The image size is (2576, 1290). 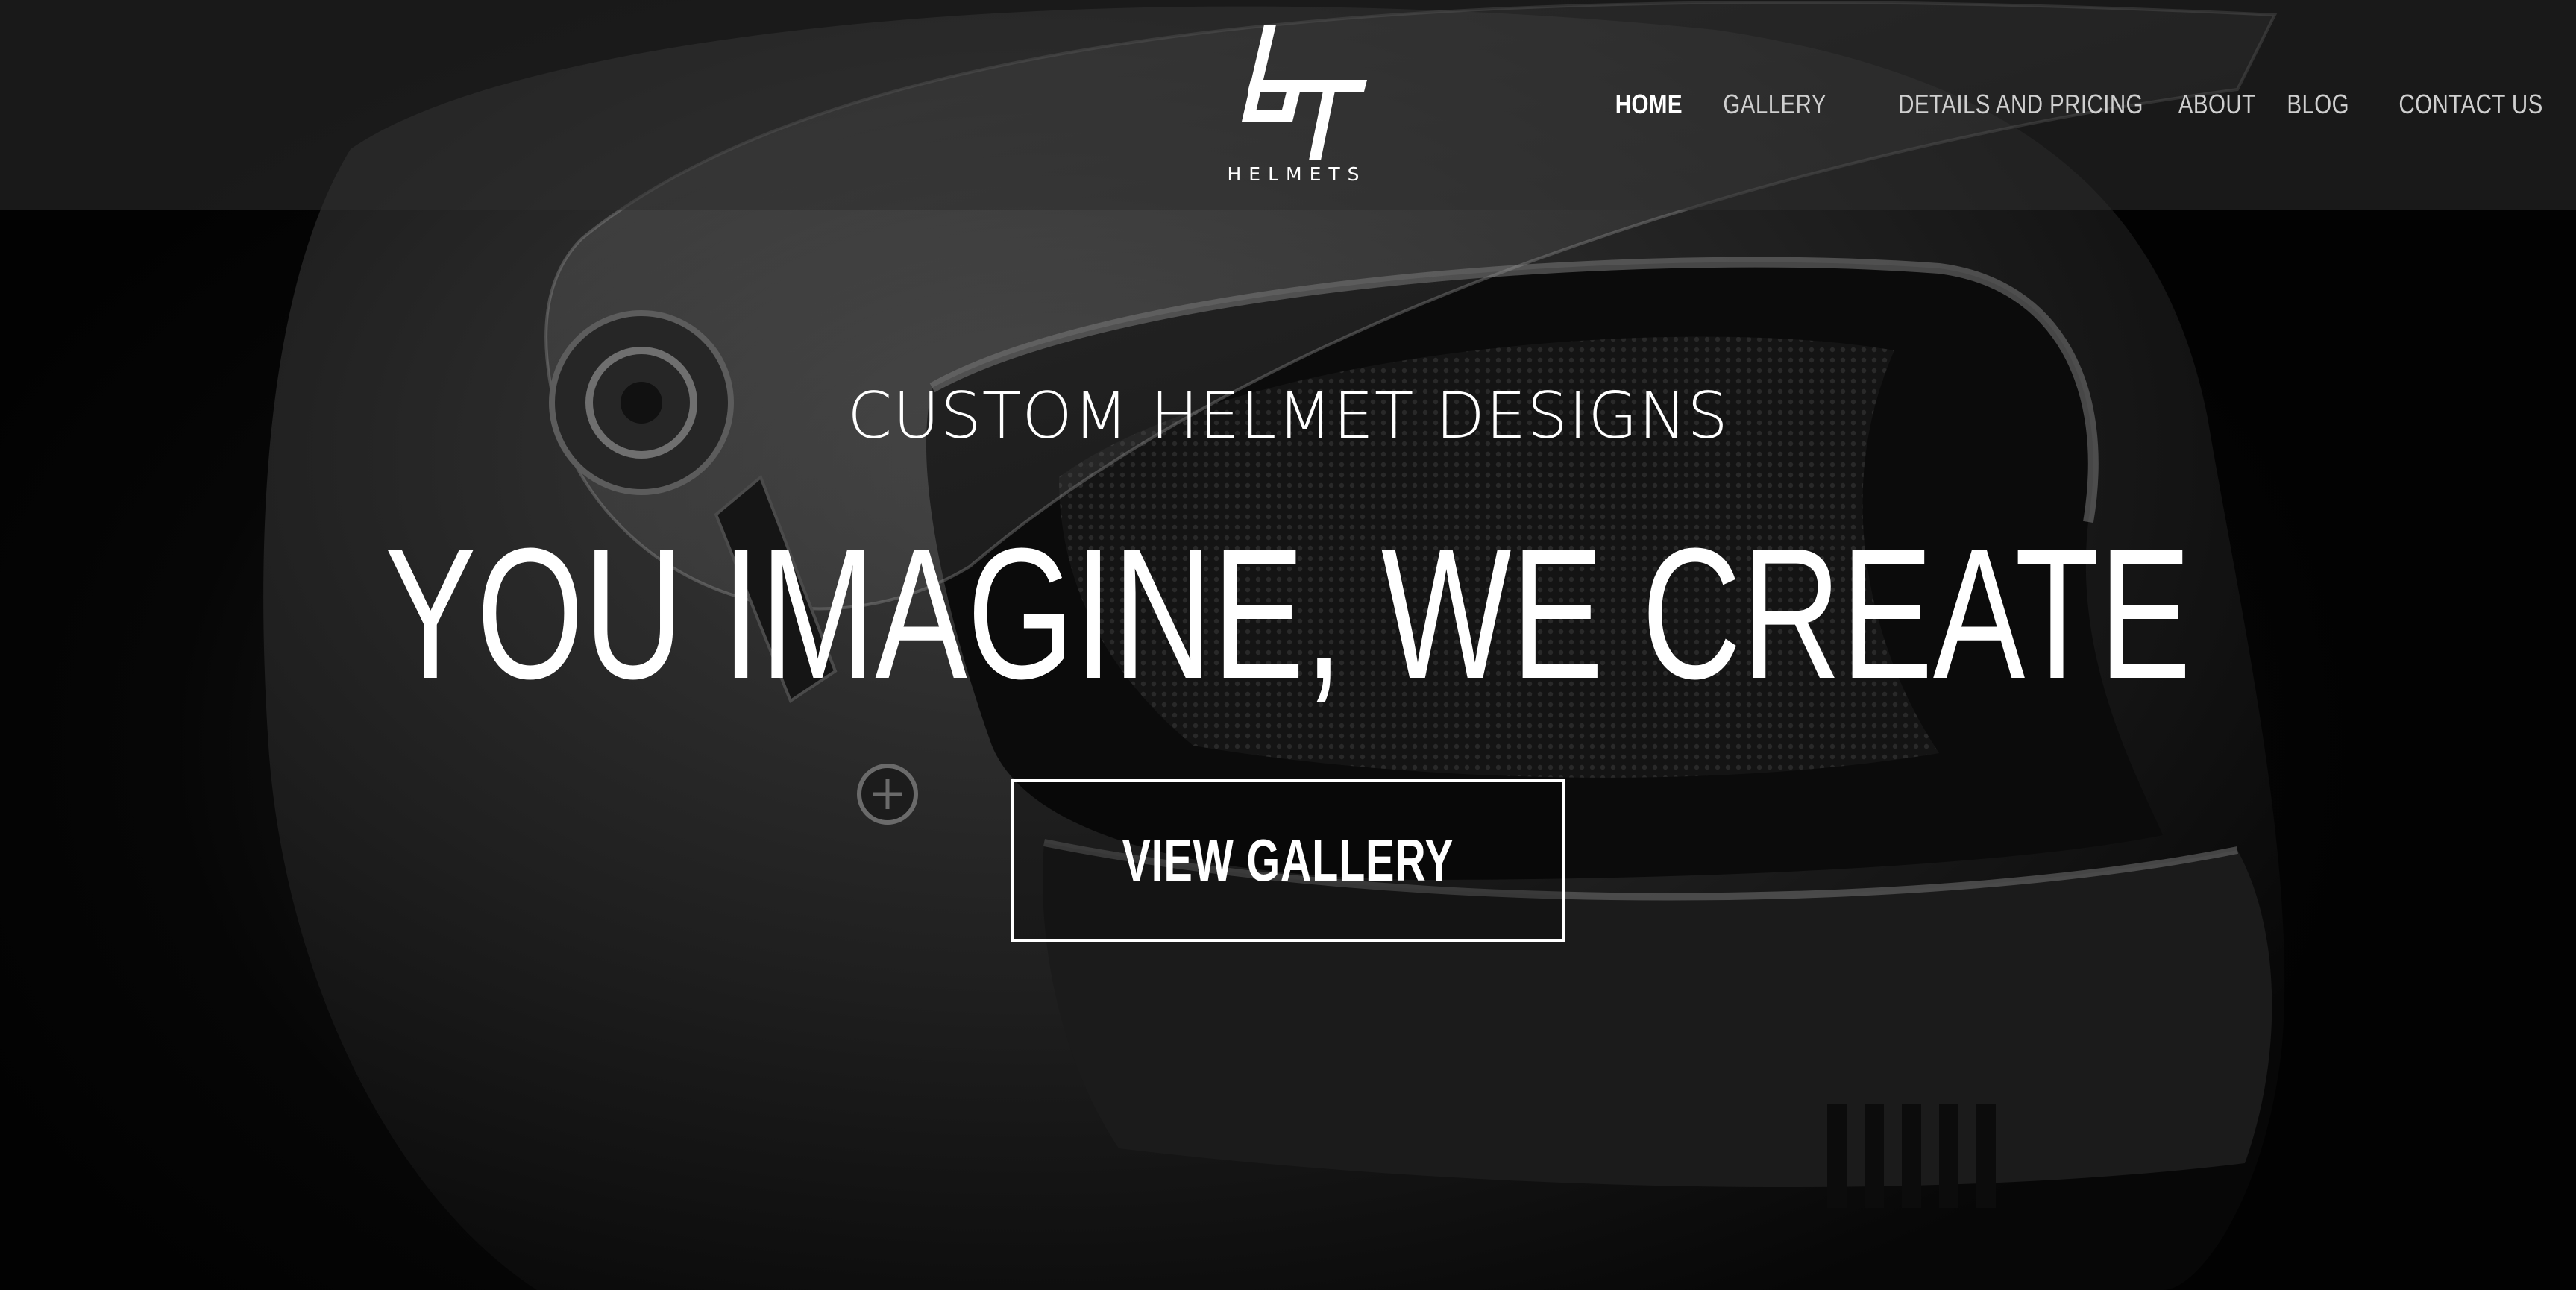 What do you see at coordinates (2318, 104) in the screenshot?
I see `nav-item-blog: BLOG` at bounding box center [2318, 104].